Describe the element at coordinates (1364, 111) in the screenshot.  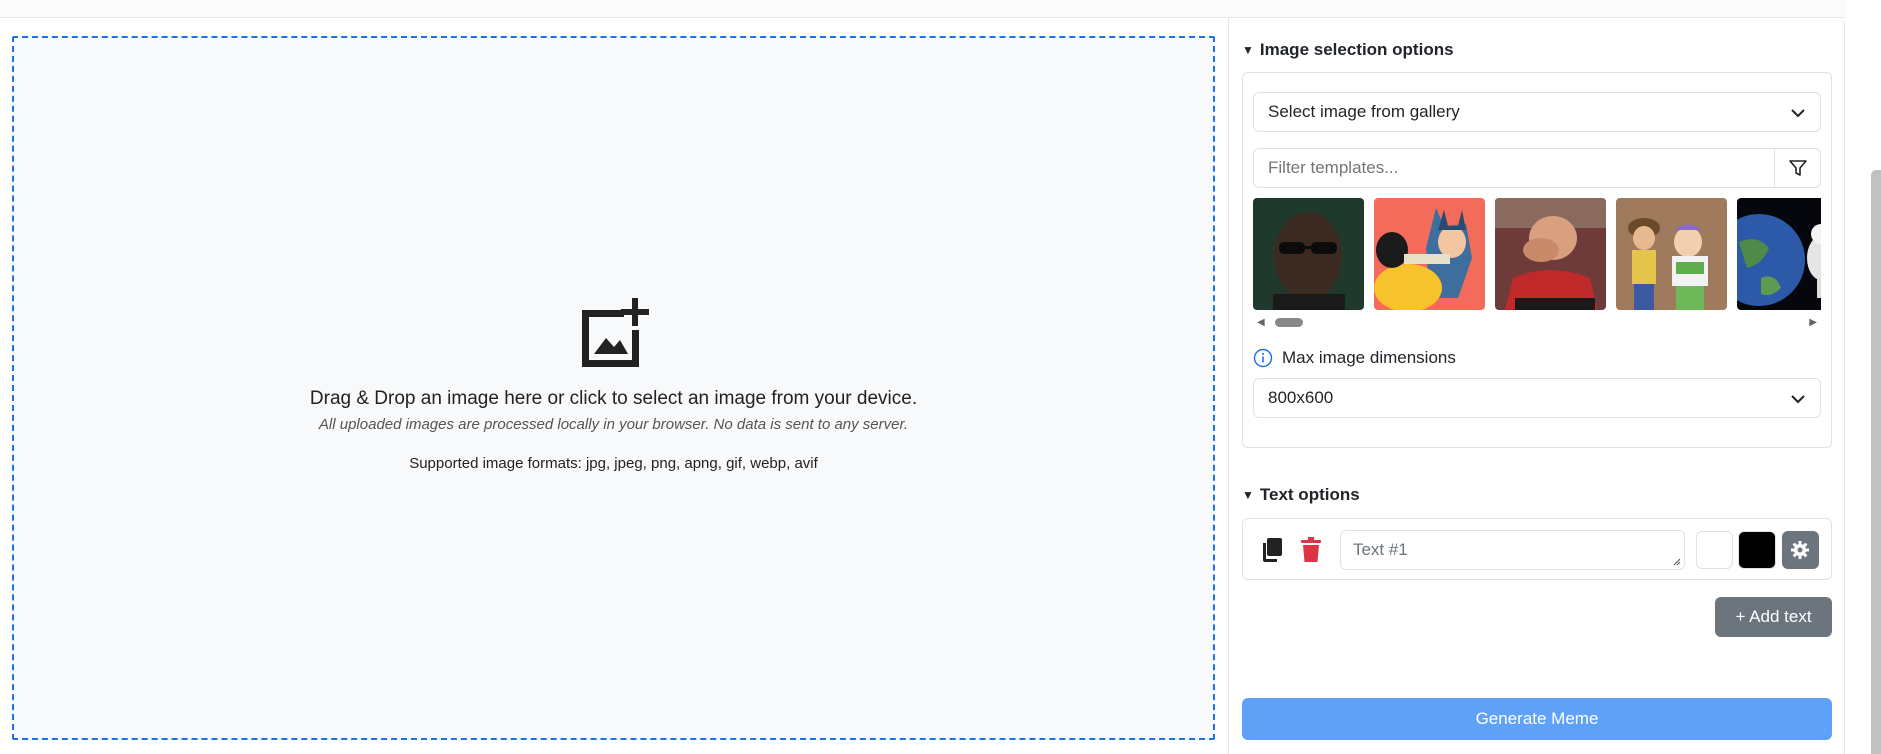
I see `gallery-select-value: Select image from gallery` at that location.